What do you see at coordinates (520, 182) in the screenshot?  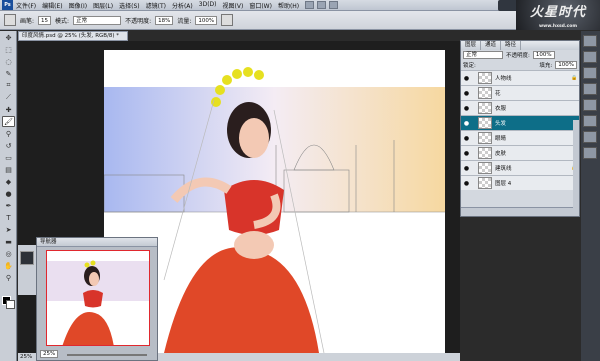 I see `layer-row: ● 图层 4` at bounding box center [520, 182].